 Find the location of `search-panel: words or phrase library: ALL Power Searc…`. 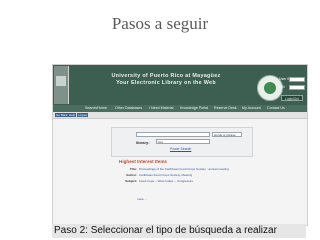

search-panel: words or phrase library: ALL Power Searc… is located at coordinates (182, 142).